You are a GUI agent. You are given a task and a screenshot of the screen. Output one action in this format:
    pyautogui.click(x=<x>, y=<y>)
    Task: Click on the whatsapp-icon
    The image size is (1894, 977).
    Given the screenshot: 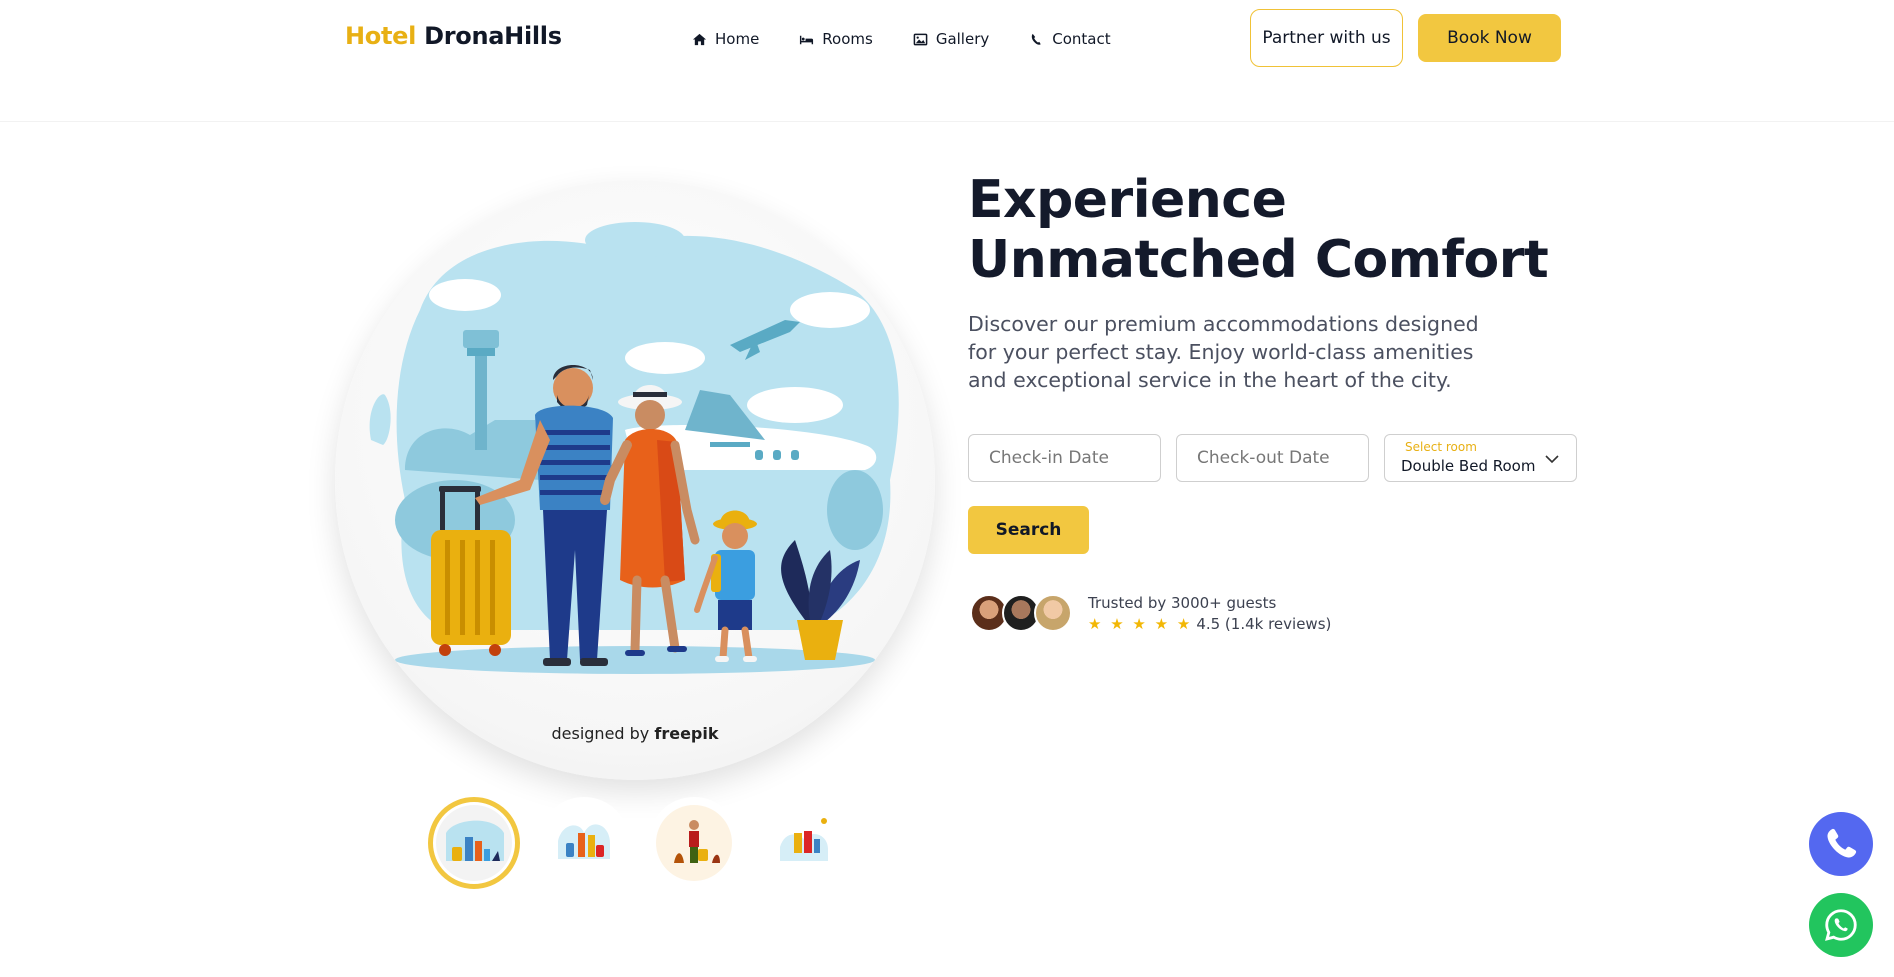 What is the action you would take?
    pyautogui.click(x=1841, y=925)
    